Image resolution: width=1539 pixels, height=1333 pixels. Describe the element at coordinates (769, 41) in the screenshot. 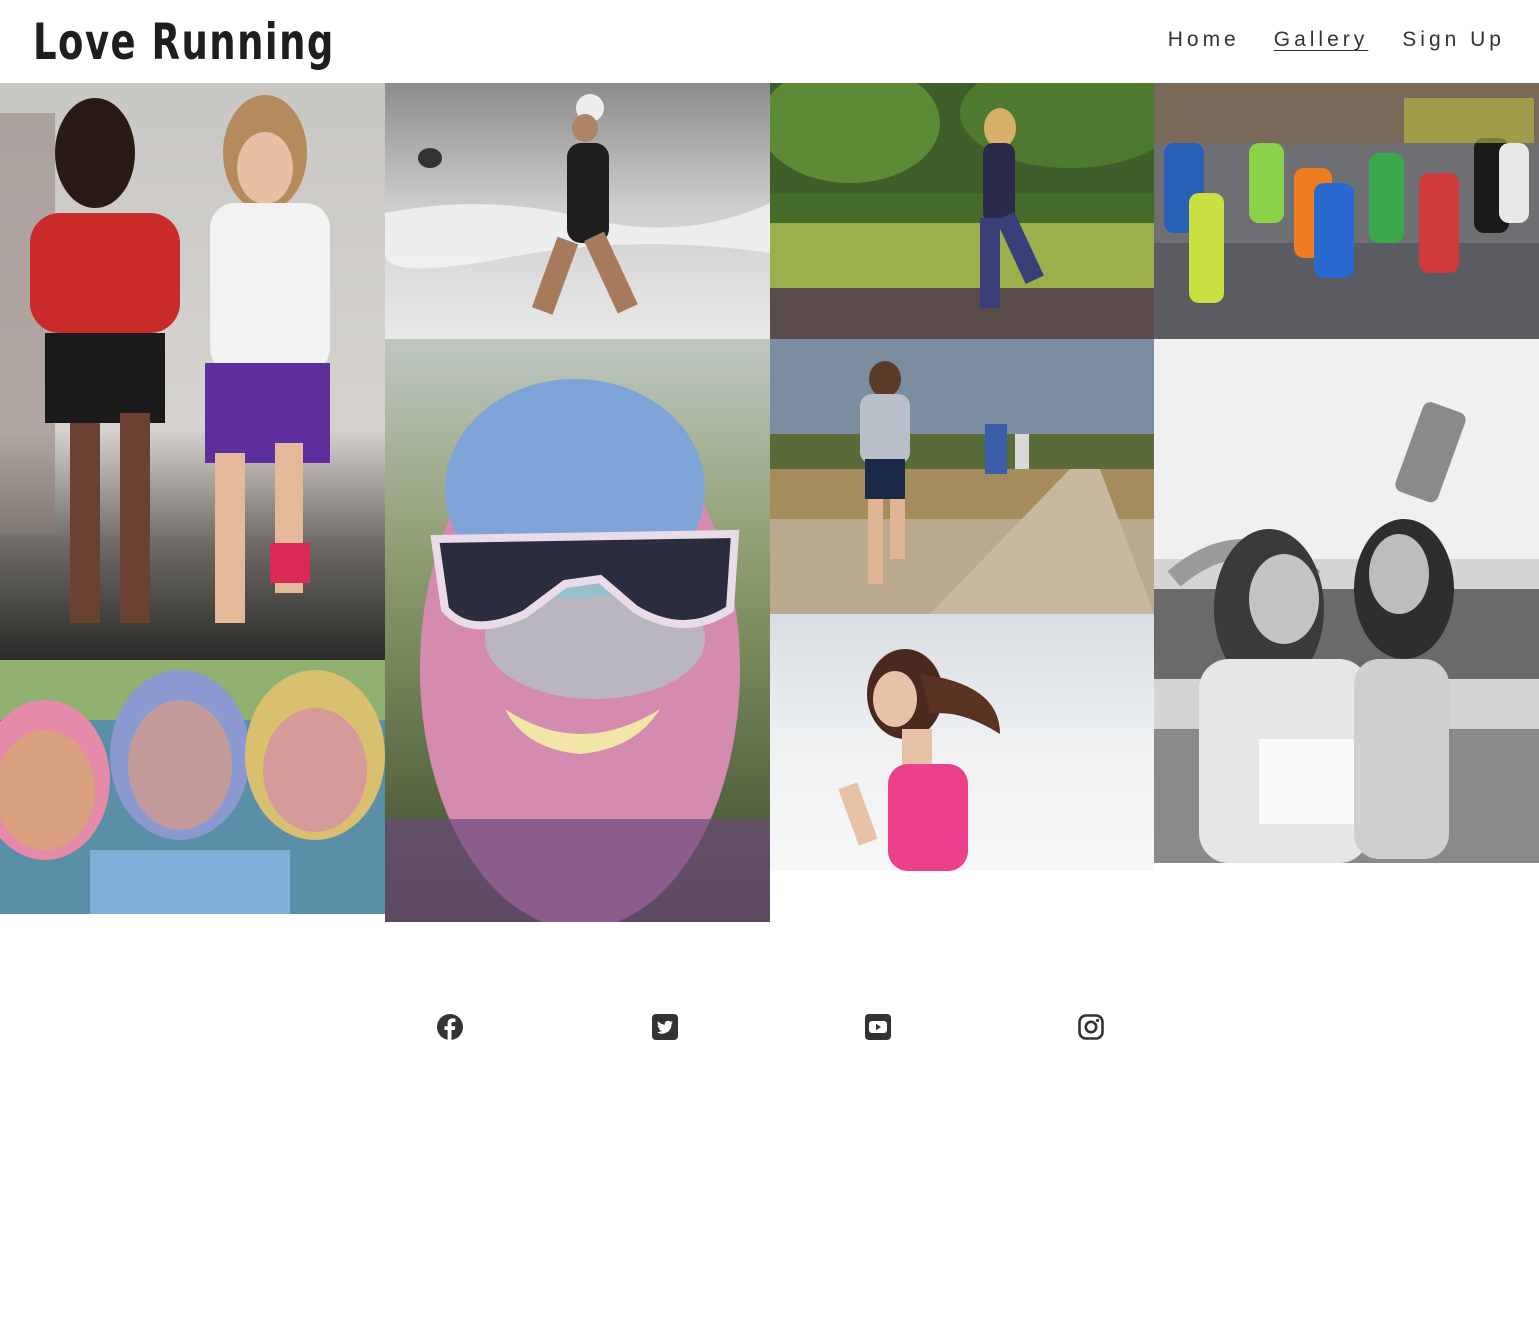

I see `site-header: Love Running Home Gallery Sign Up` at that location.